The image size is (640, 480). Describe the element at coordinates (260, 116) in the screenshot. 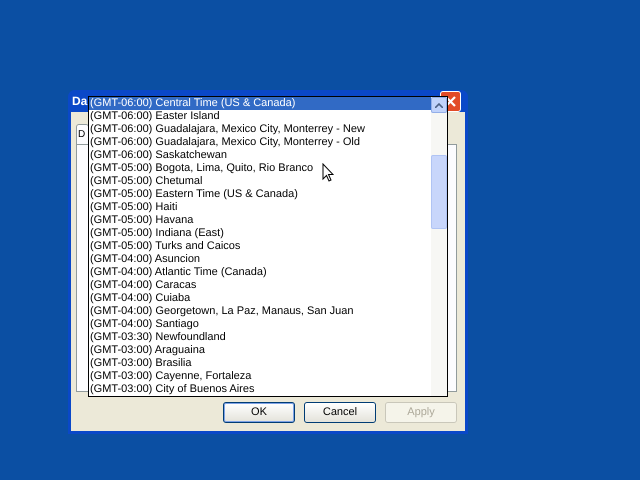

I see `list-item: (GMT-06:00) Easter Island` at that location.